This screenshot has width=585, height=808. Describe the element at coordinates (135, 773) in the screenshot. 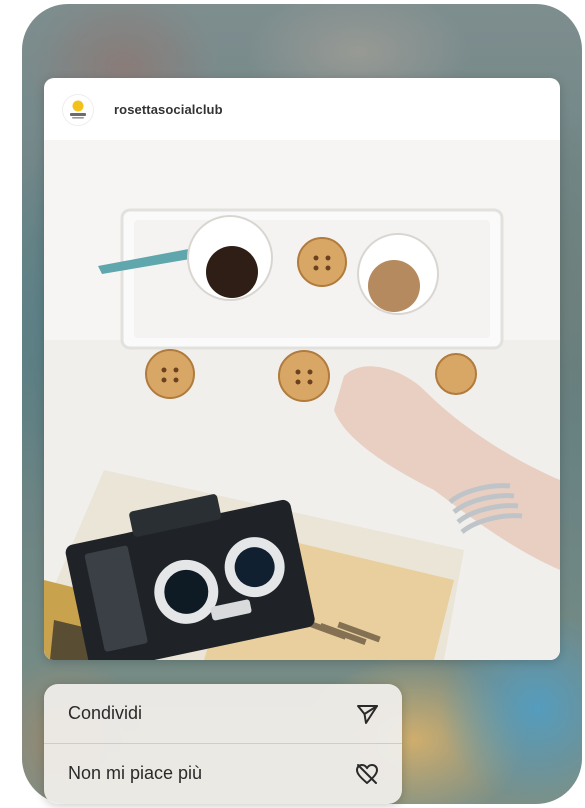

I see `menu-item-unlike-label: Non mi piace più` at that location.